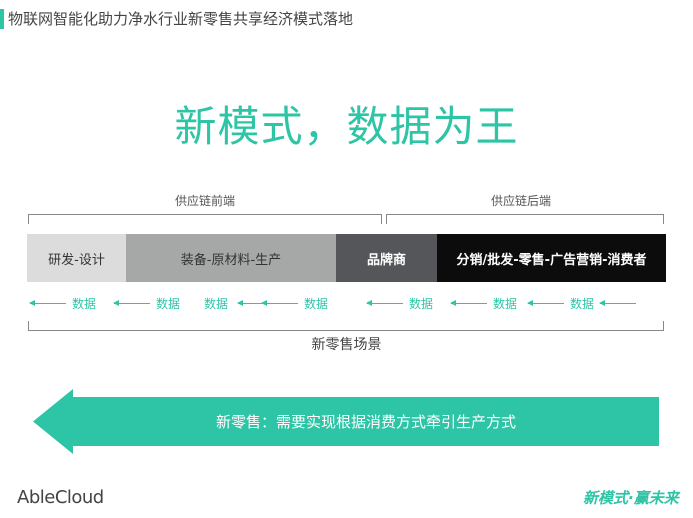 Image resolution: width=693 pixels, height=518 pixels. Describe the element at coordinates (181, 19) in the screenshot. I see `page-header-title: 物联网智能化助力净水行业新零售共享经济模式落地` at that location.